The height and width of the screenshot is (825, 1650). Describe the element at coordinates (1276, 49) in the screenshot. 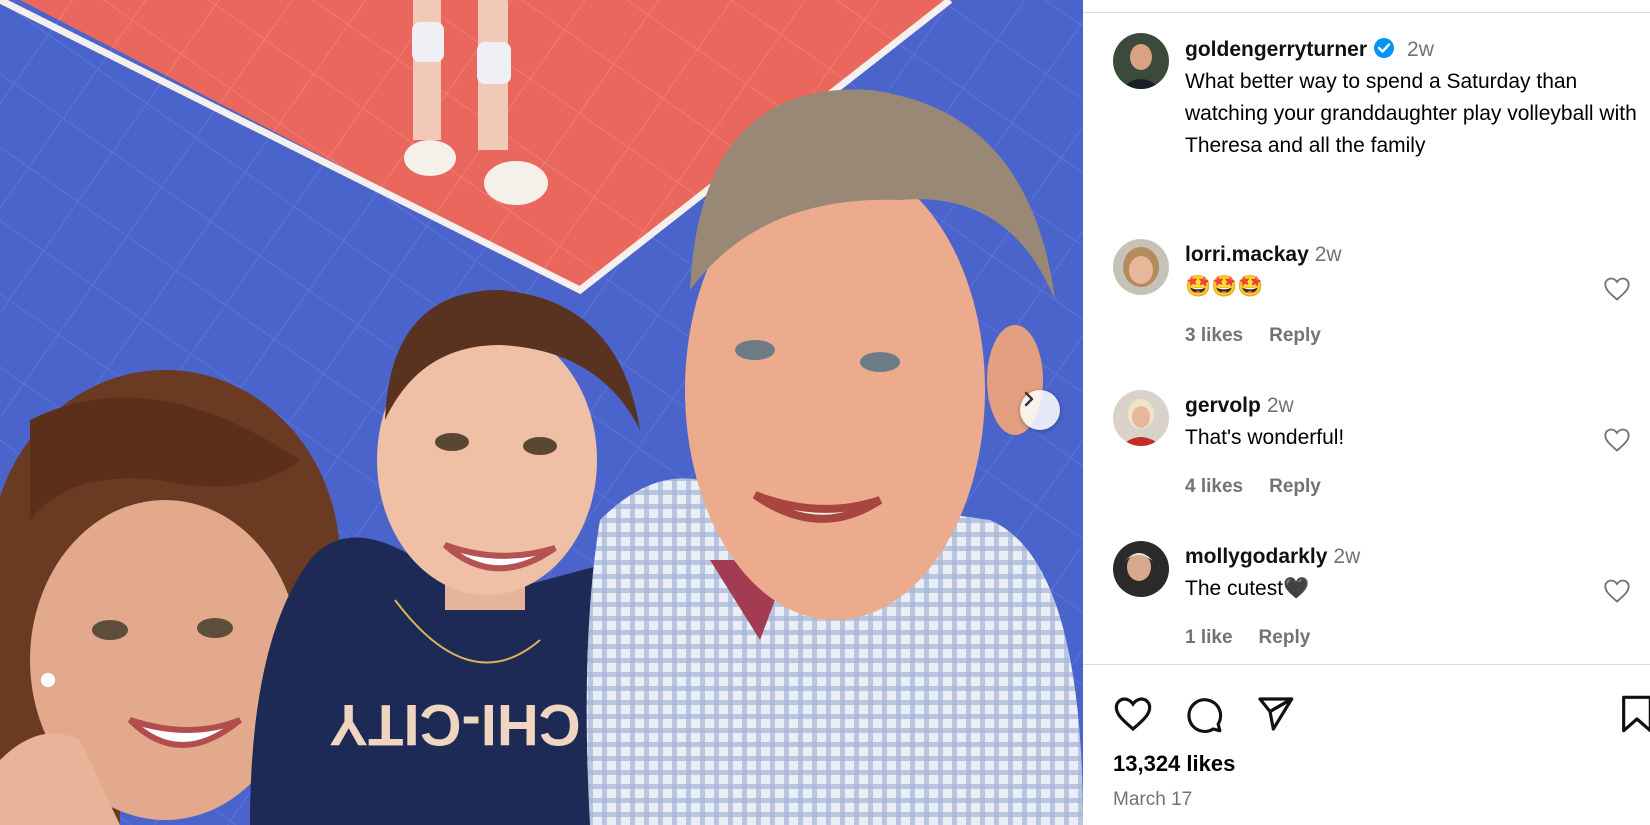

I see `author-username: goldengerryturner` at that location.